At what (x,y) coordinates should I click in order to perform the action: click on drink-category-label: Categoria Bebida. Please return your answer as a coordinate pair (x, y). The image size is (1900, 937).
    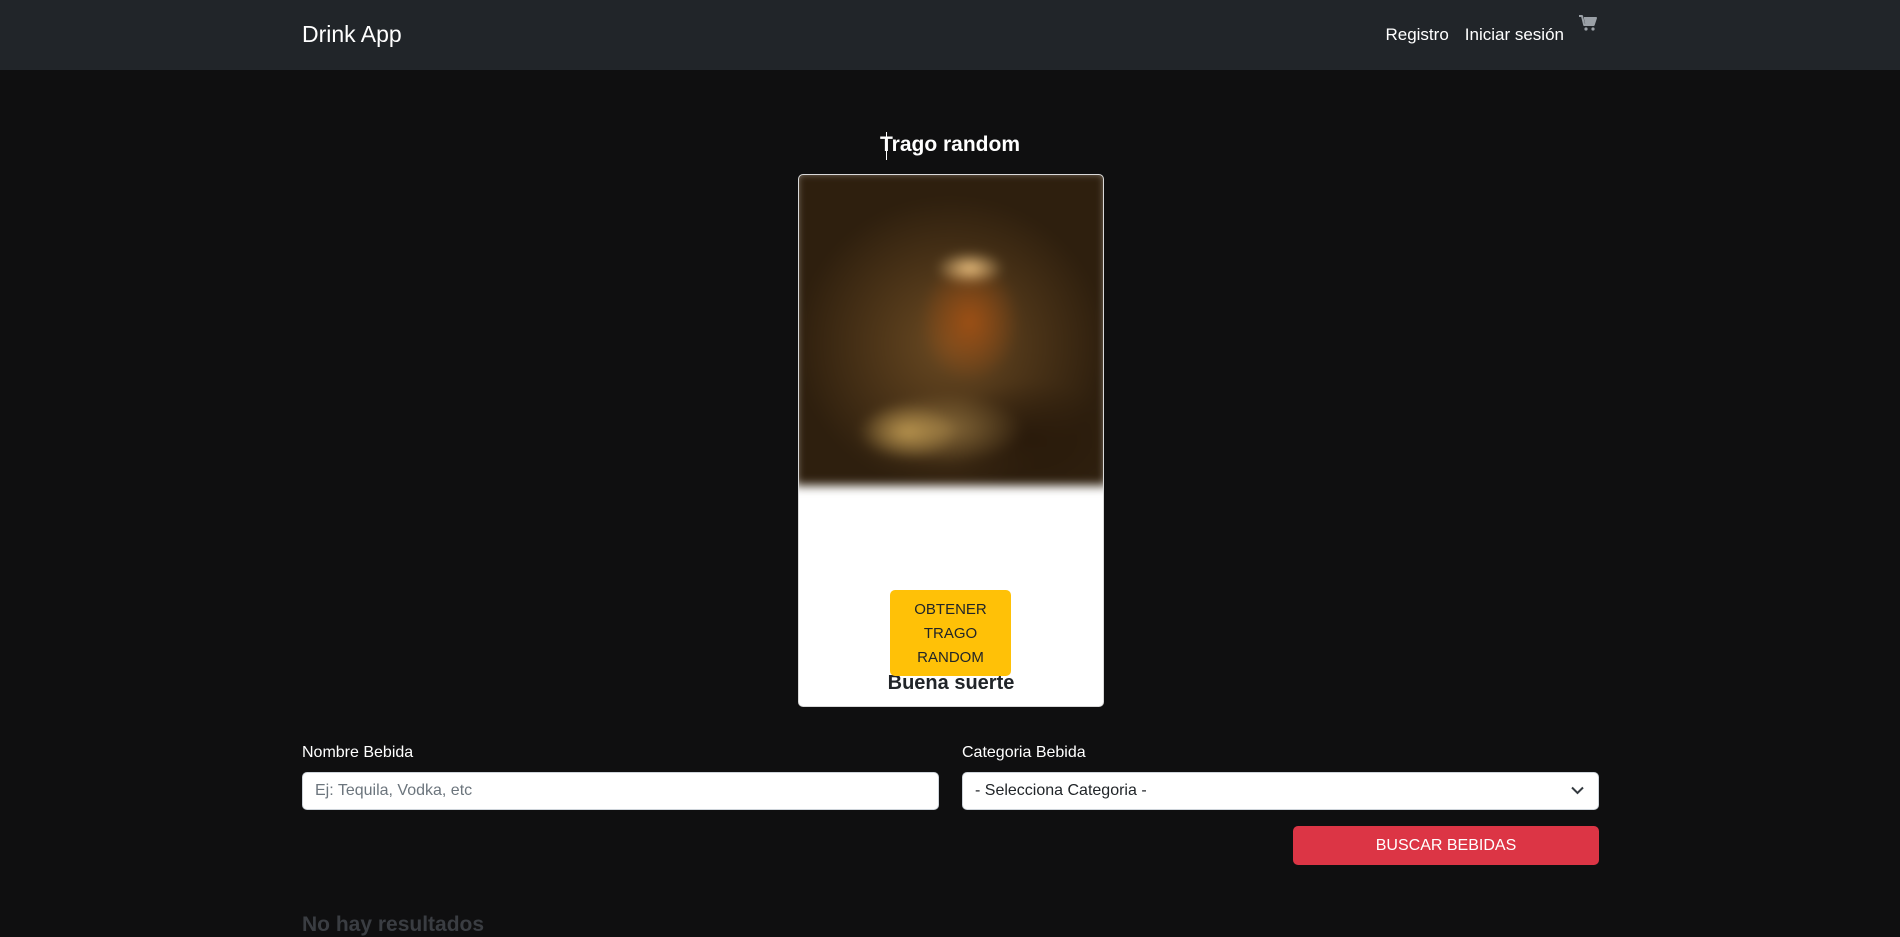
    Looking at the image, I should click on (1024, 752).